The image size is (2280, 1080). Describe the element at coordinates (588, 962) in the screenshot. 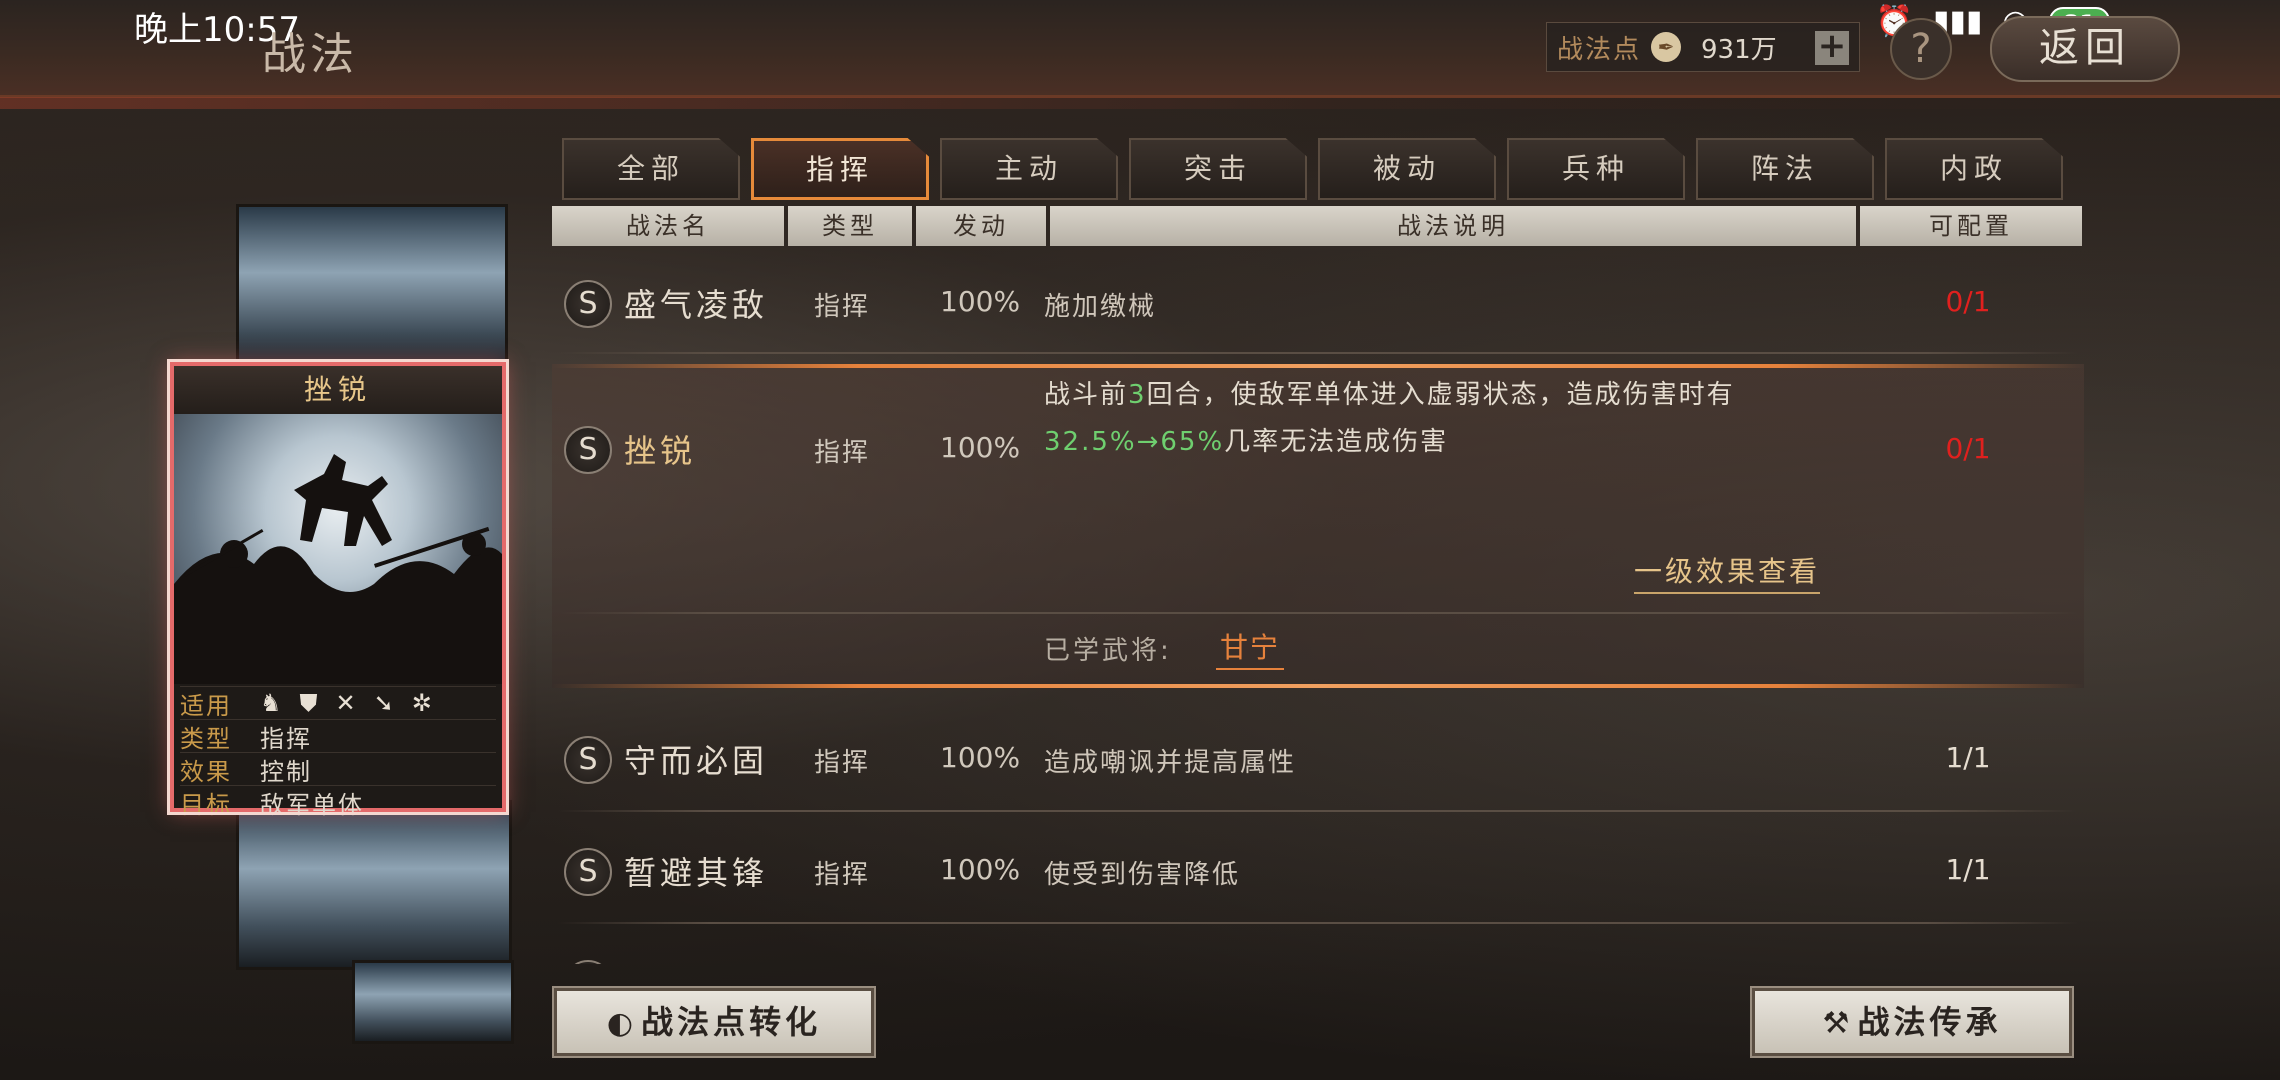

I see `grade-badge` at that location.